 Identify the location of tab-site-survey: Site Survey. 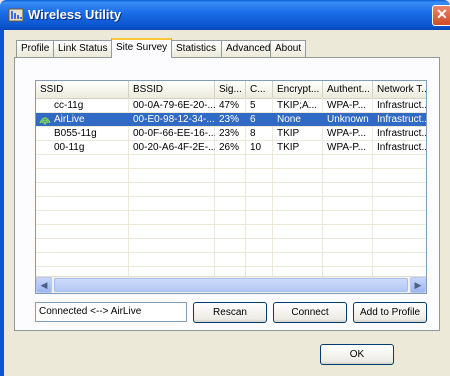
(141, 48).